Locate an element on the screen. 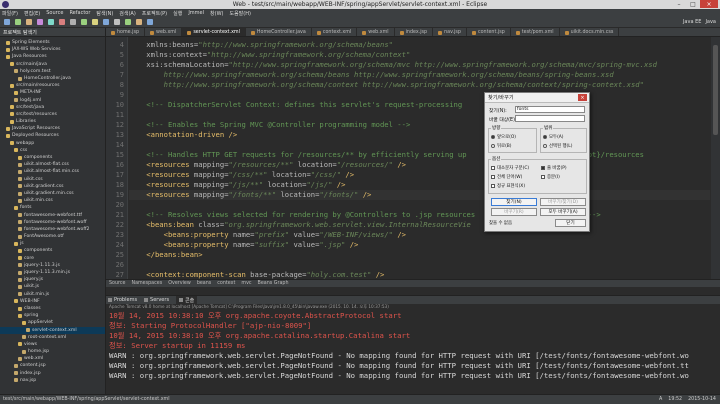 This screenshot has width=720, height=404. menu-item: 검색(A) is located at coordinates (127, 13).